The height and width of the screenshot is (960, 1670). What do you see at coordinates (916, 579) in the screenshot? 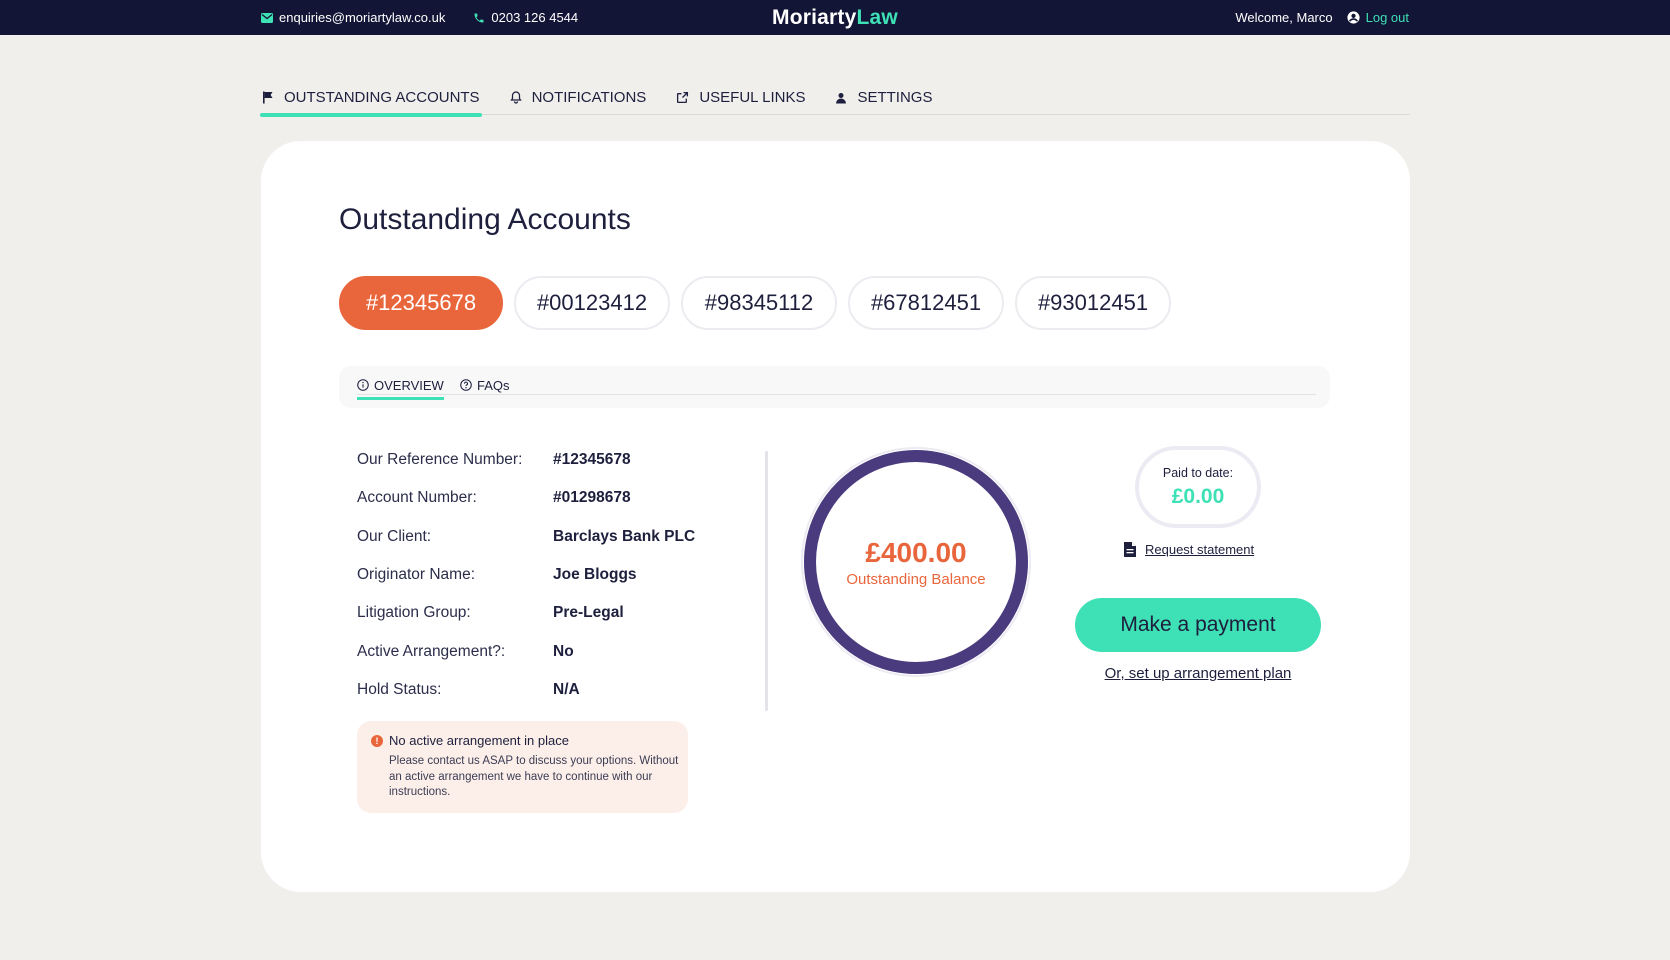
I see `outstanding-label: Outstanding Balance` at bounding box center [916, 579].